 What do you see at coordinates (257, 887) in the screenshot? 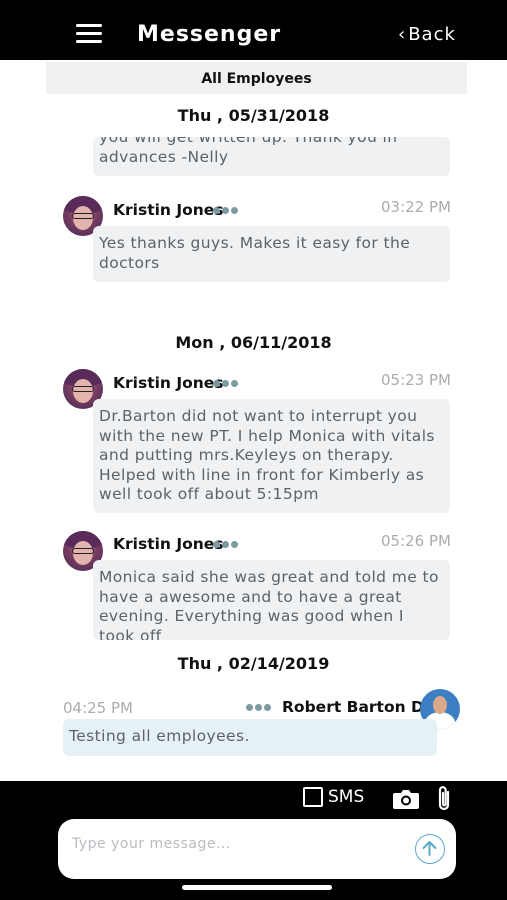
I see `home-indicator` at bounding box center [257, 887].